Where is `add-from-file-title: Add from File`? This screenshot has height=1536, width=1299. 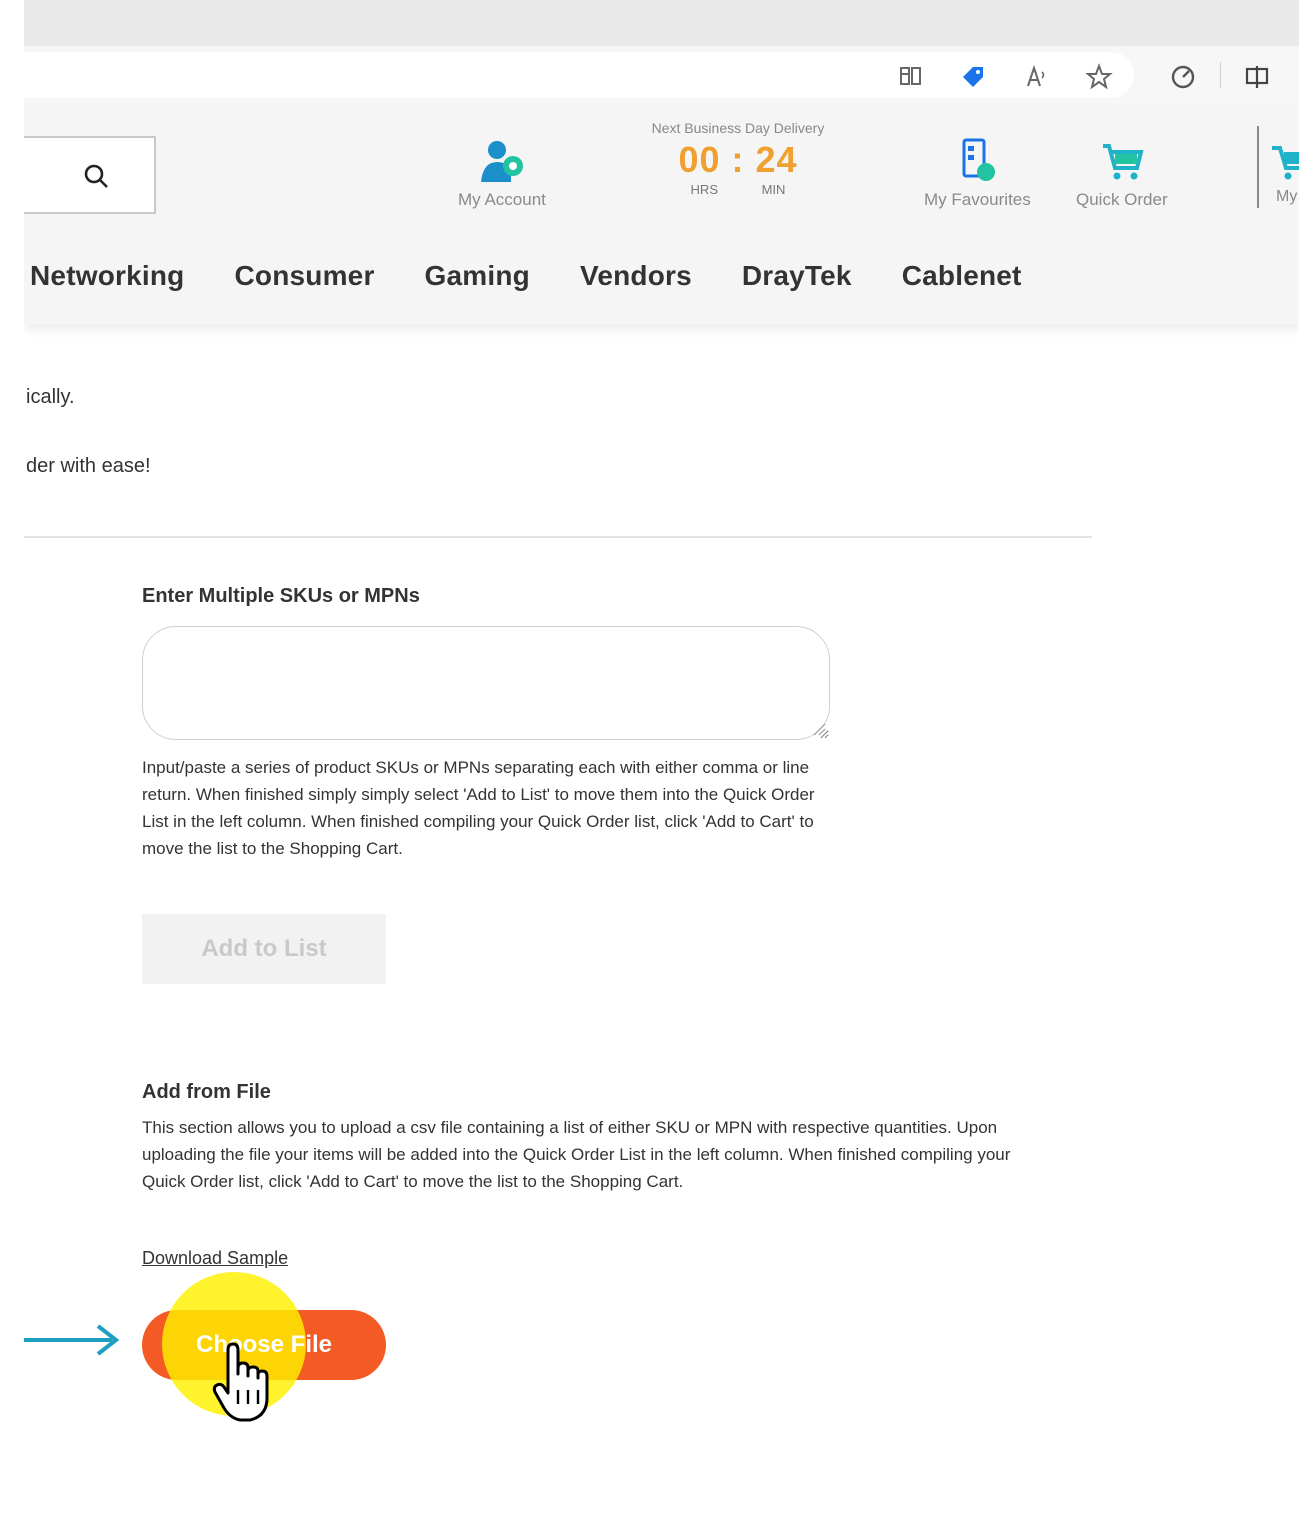 add-from-file-title: Add from File is located at coordinates (206, 1092).